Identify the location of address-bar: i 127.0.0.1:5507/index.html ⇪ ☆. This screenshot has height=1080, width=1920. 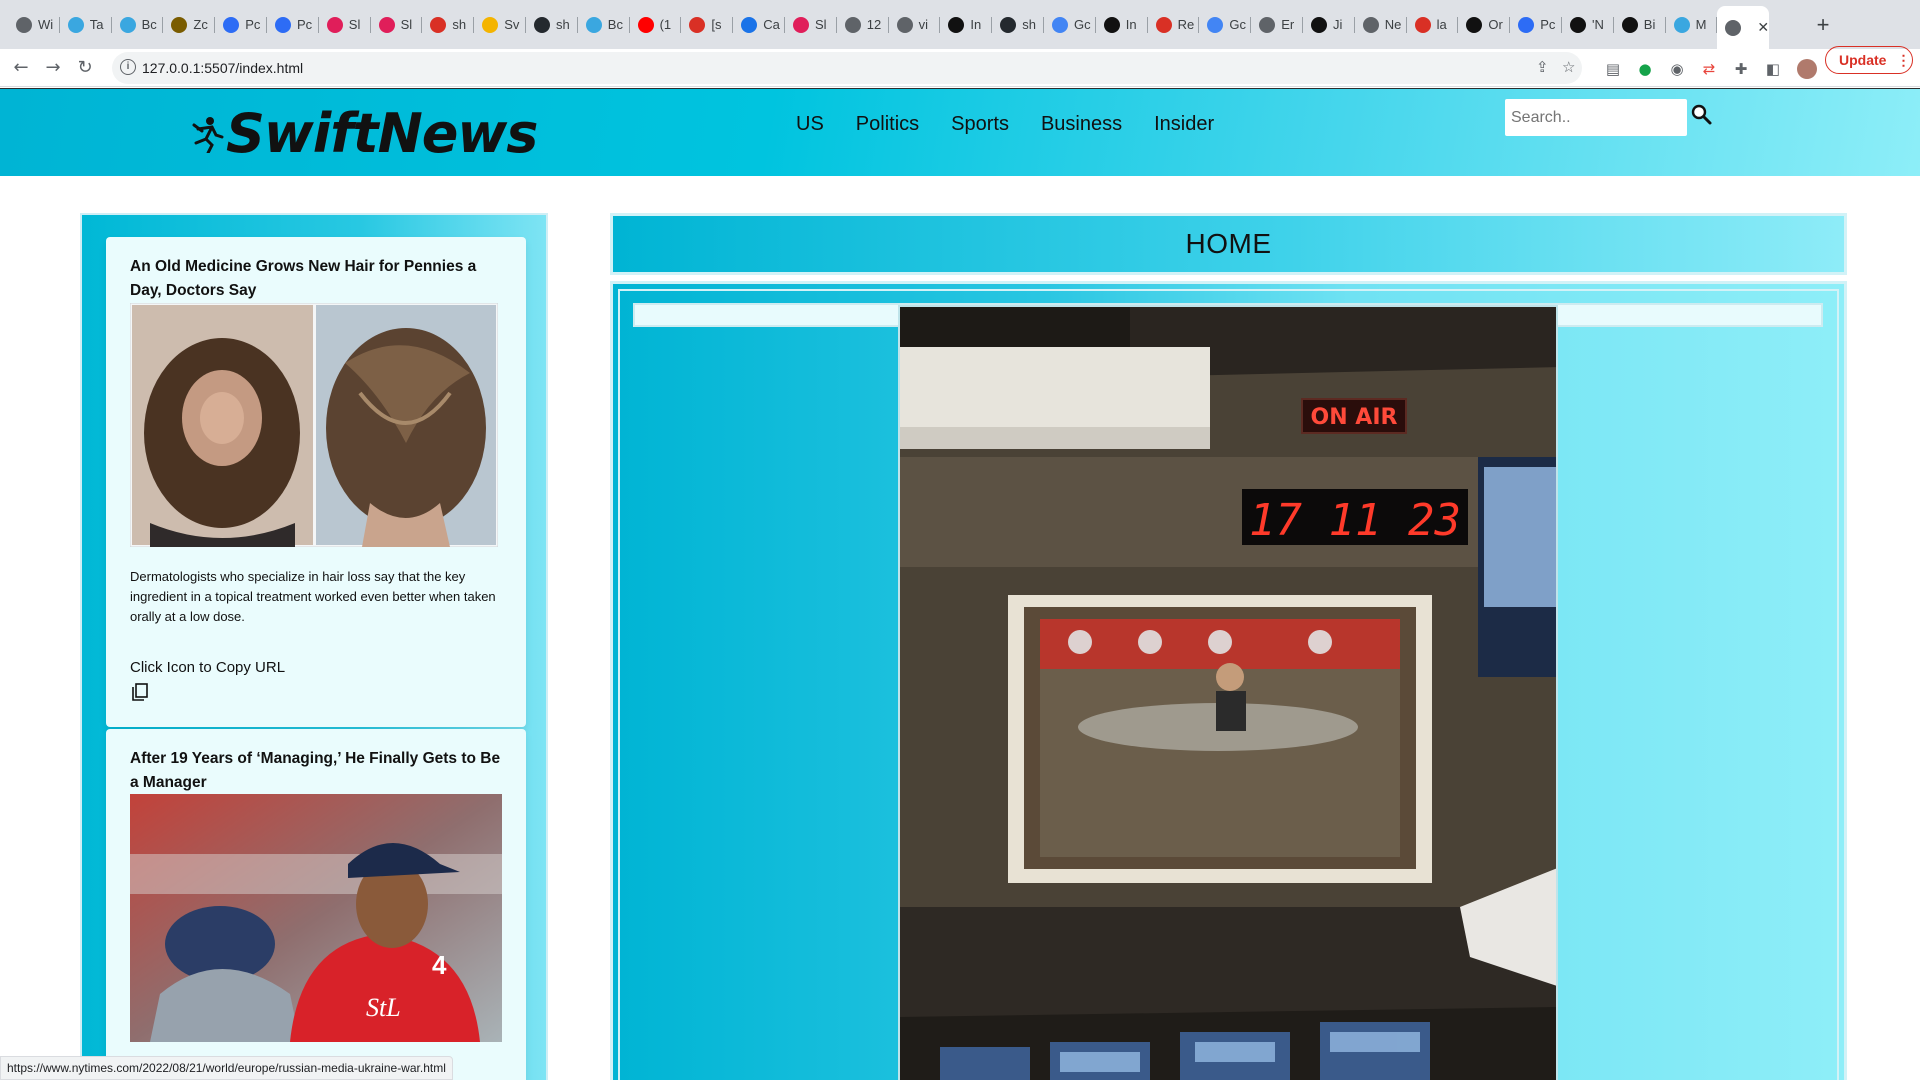
(847, 68).